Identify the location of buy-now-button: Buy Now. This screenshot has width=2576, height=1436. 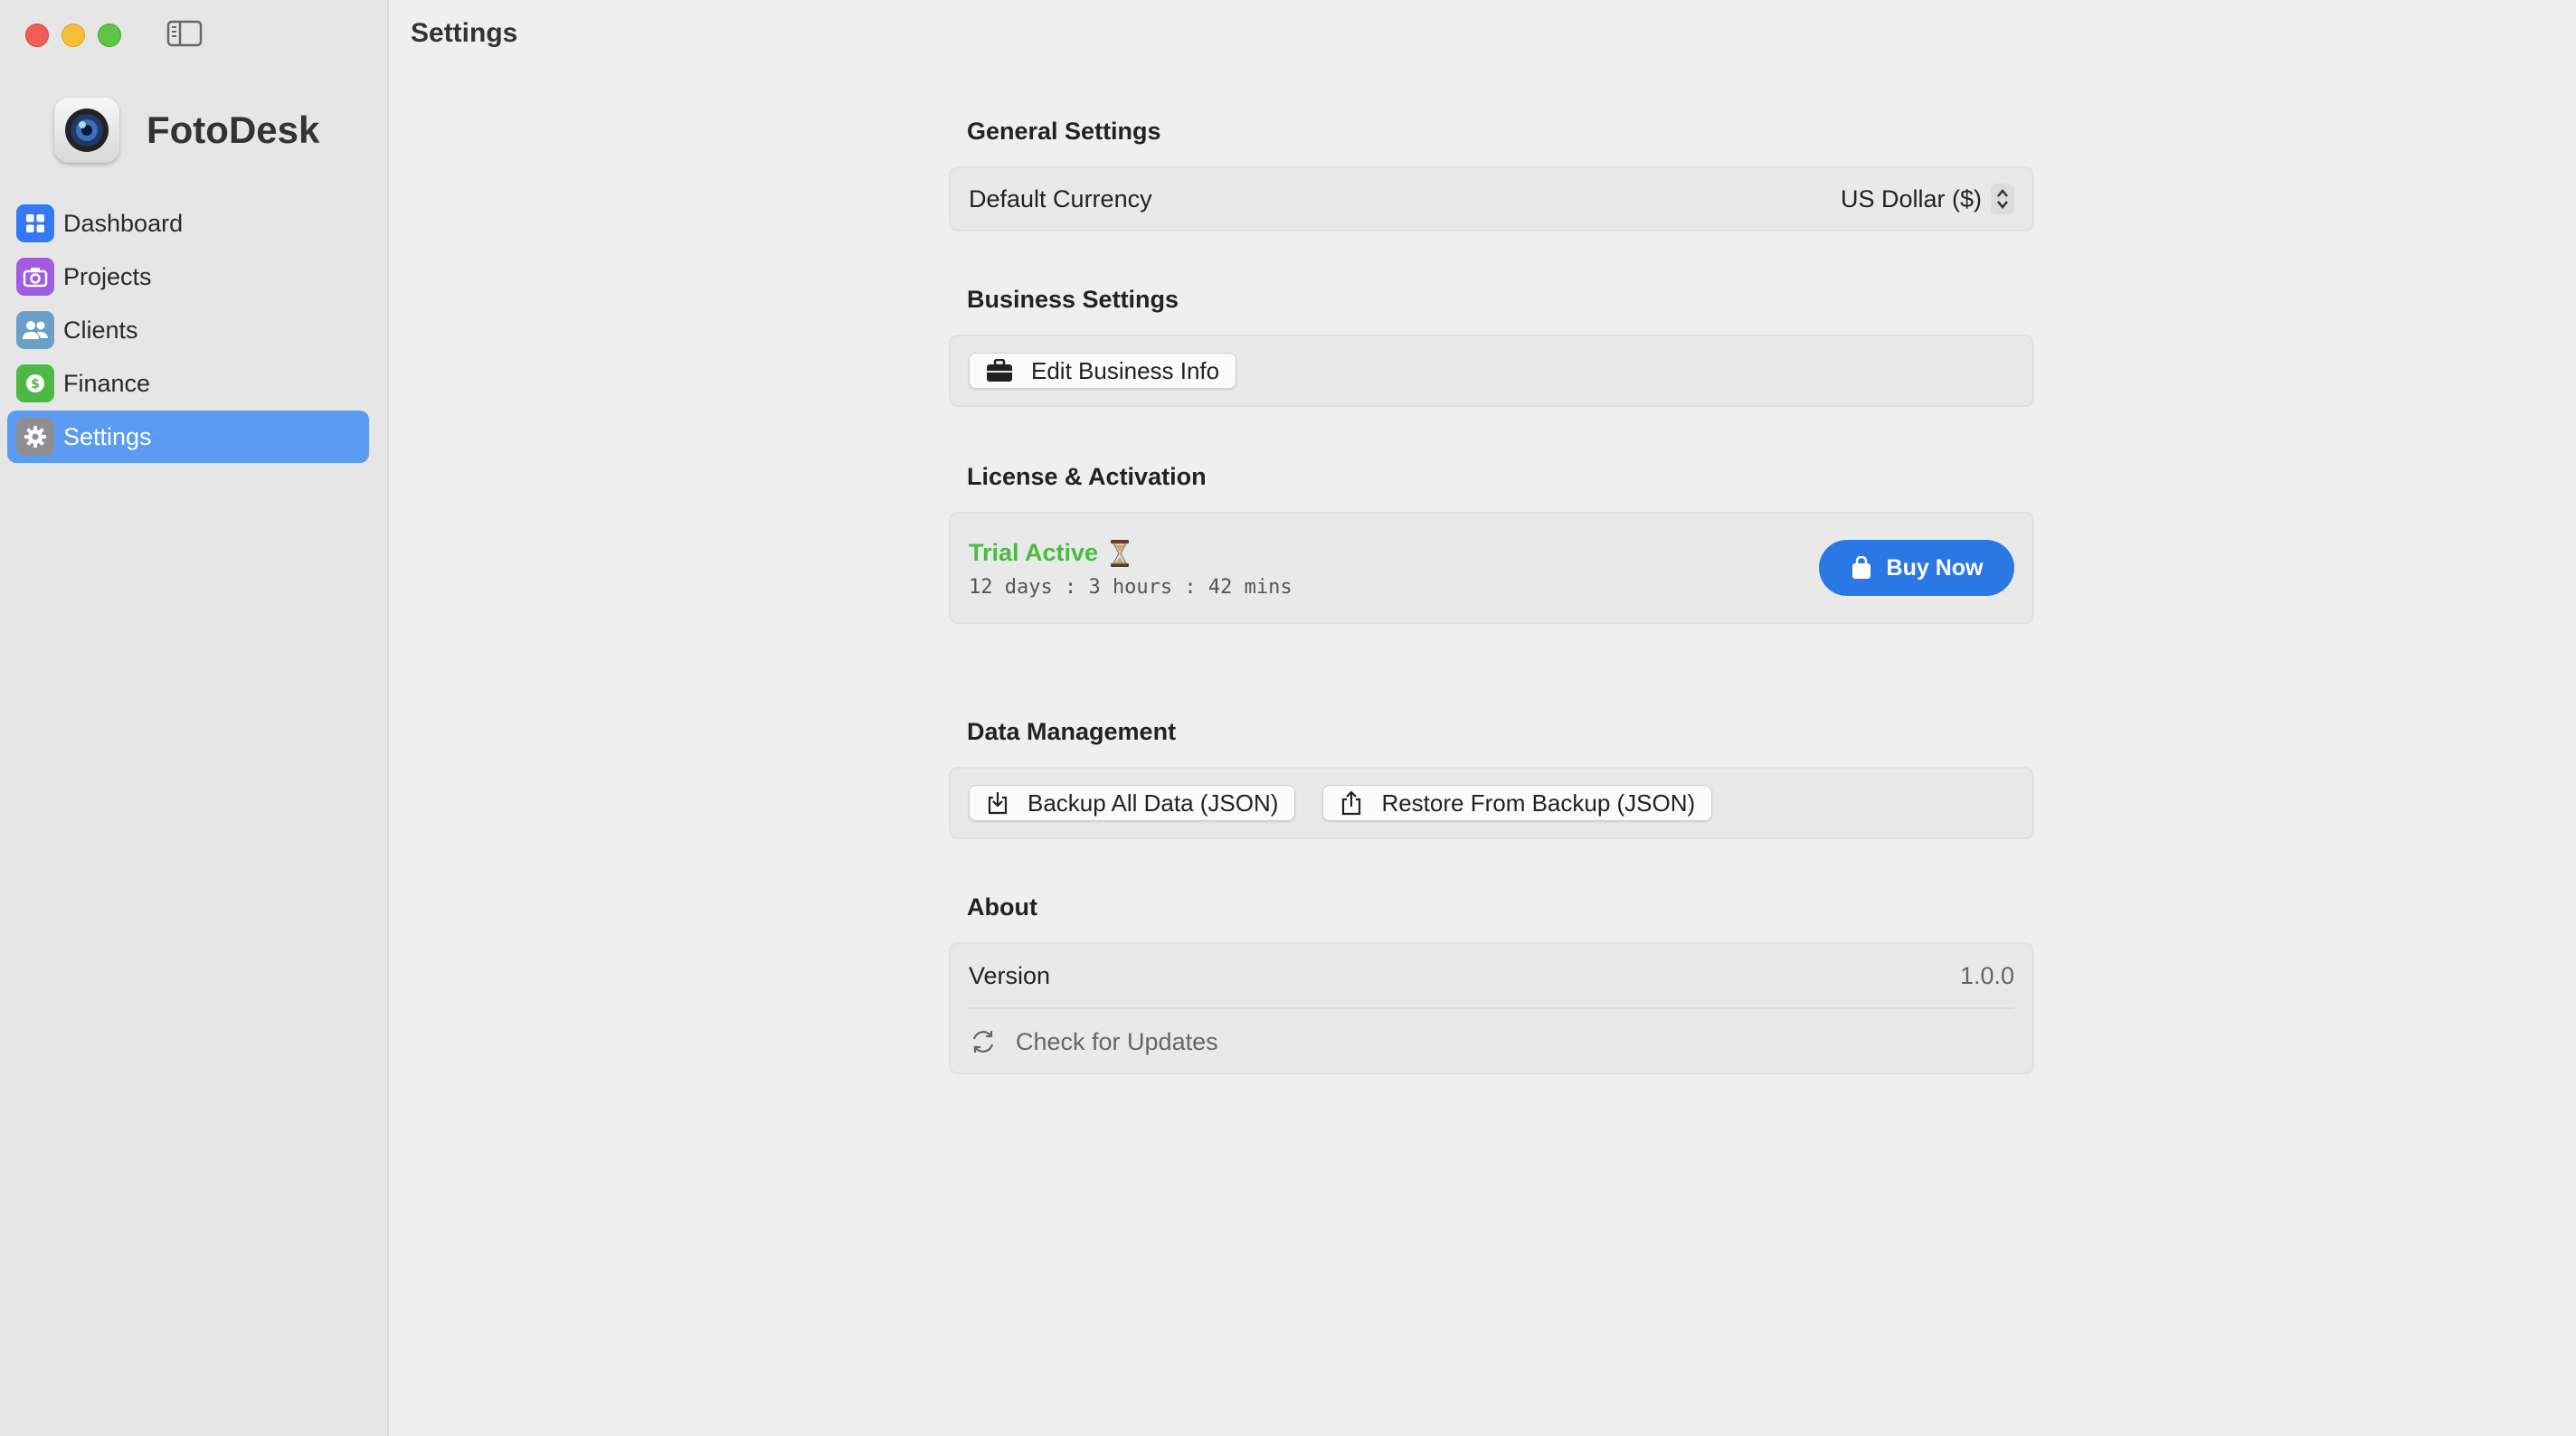
(1916, 568).